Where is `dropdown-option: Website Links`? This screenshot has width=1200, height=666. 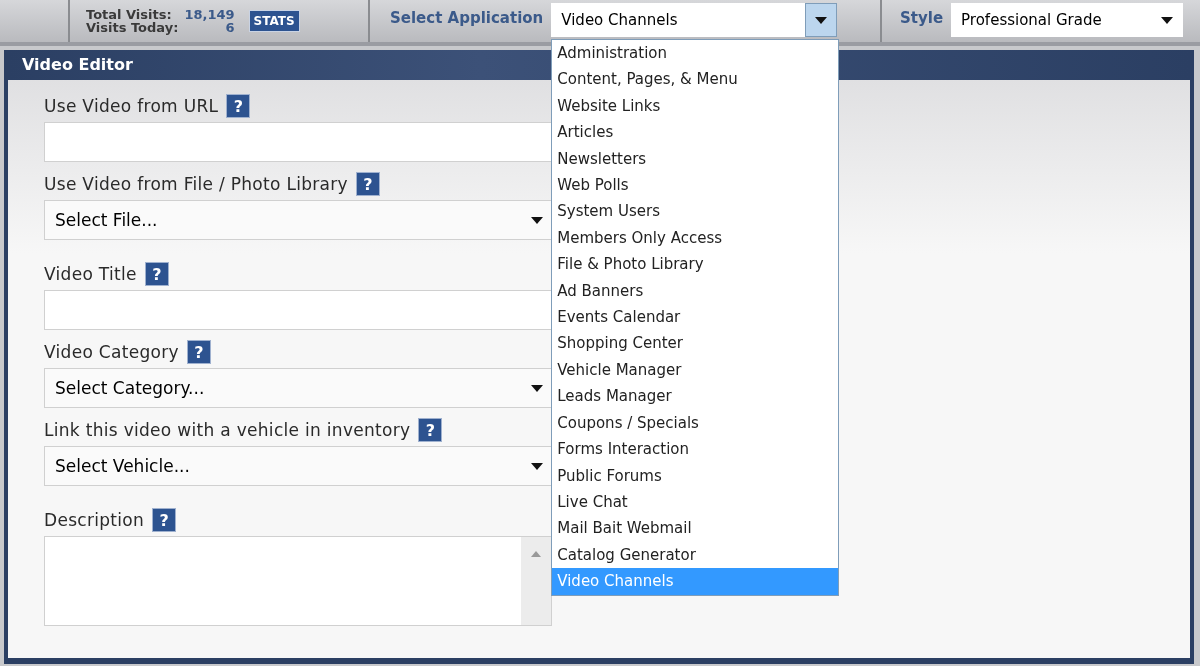
dropdown-option: Website Links is located at coordinates (695, 106).